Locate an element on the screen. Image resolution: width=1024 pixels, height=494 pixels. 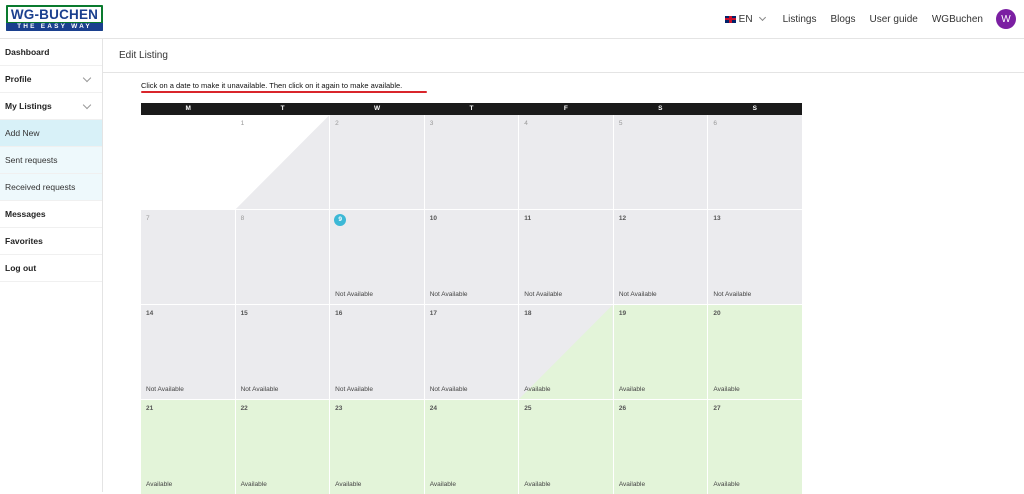
calendar-day: 6 is located at coordinates (755, 162).